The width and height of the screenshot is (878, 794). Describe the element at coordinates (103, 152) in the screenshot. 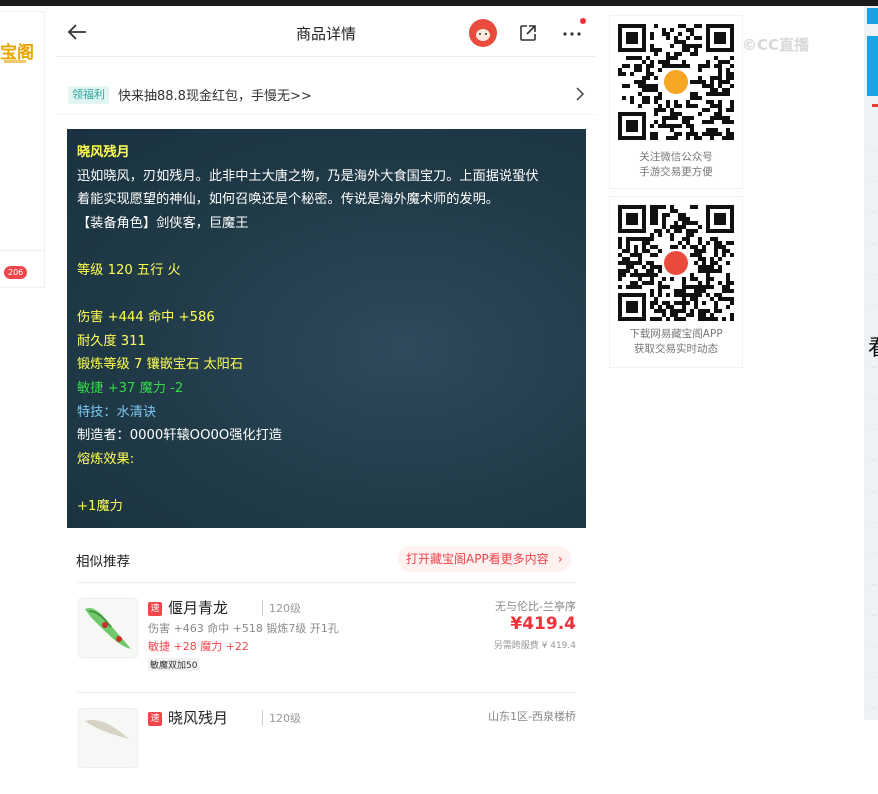

I see `item-name-line: 晓风残月` at that location.